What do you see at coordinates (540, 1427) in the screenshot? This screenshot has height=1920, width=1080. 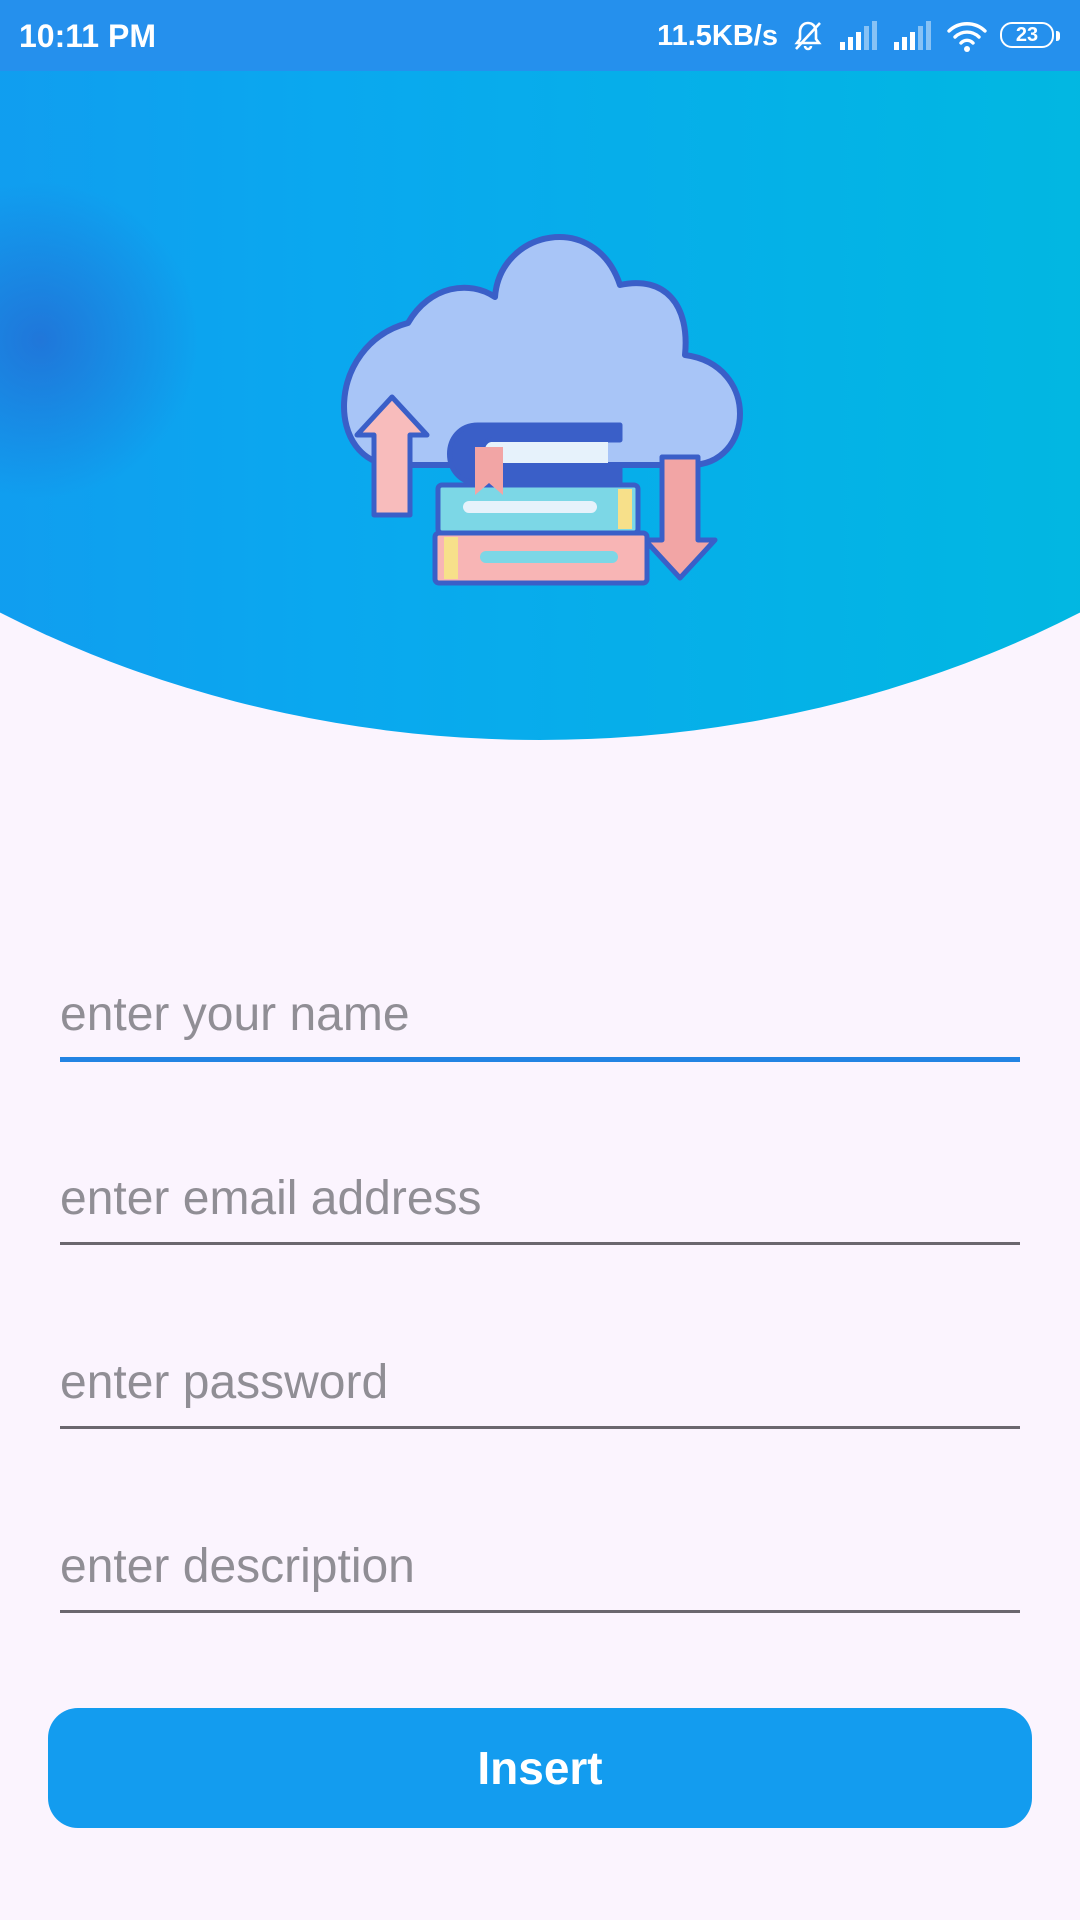 I see `password-input-underline` at bounding box center [540, 1427].